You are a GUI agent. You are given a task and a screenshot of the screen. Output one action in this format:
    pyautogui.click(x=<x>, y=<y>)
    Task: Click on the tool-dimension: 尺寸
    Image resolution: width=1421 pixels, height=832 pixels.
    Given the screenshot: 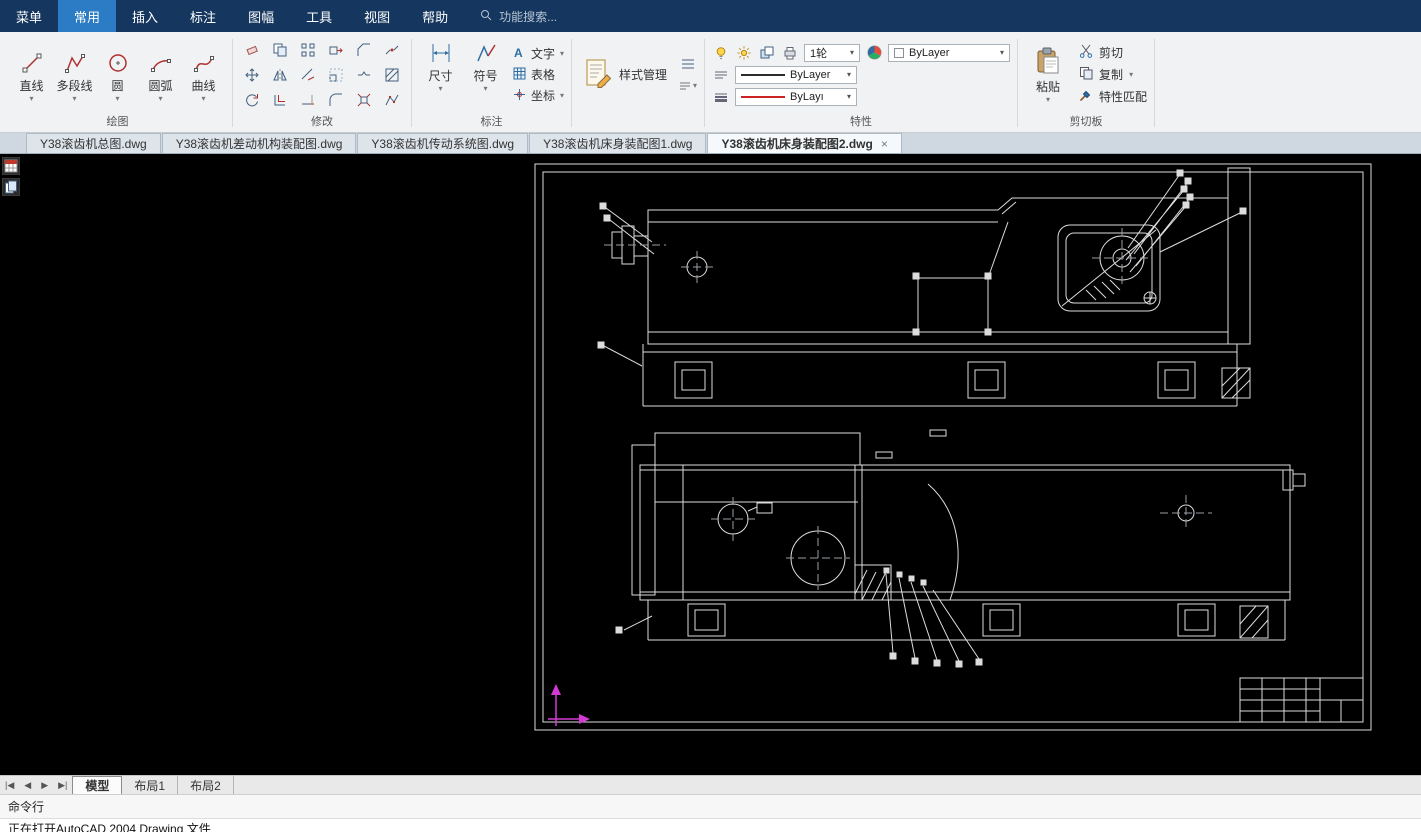 What is the action you would take?
    pyautogui.click(x=440, y=74)
    